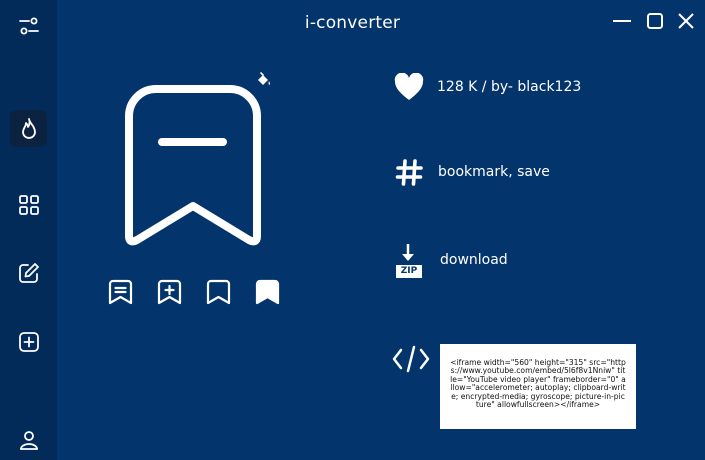 The image size is (705, 460). What do you see at coordinates (408, 252) in the screenshot?
I see `download-arrow-icon` at bounding box center [408, 252].